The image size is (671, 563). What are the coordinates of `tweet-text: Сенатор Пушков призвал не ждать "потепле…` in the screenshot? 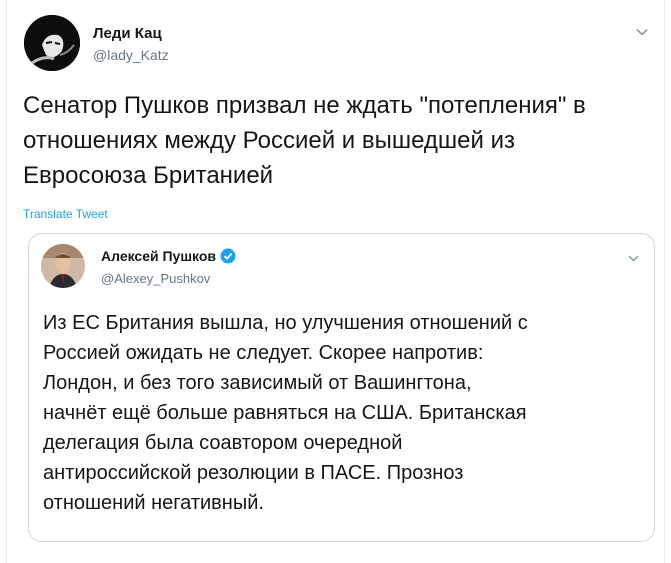 It's located at (304, 140).